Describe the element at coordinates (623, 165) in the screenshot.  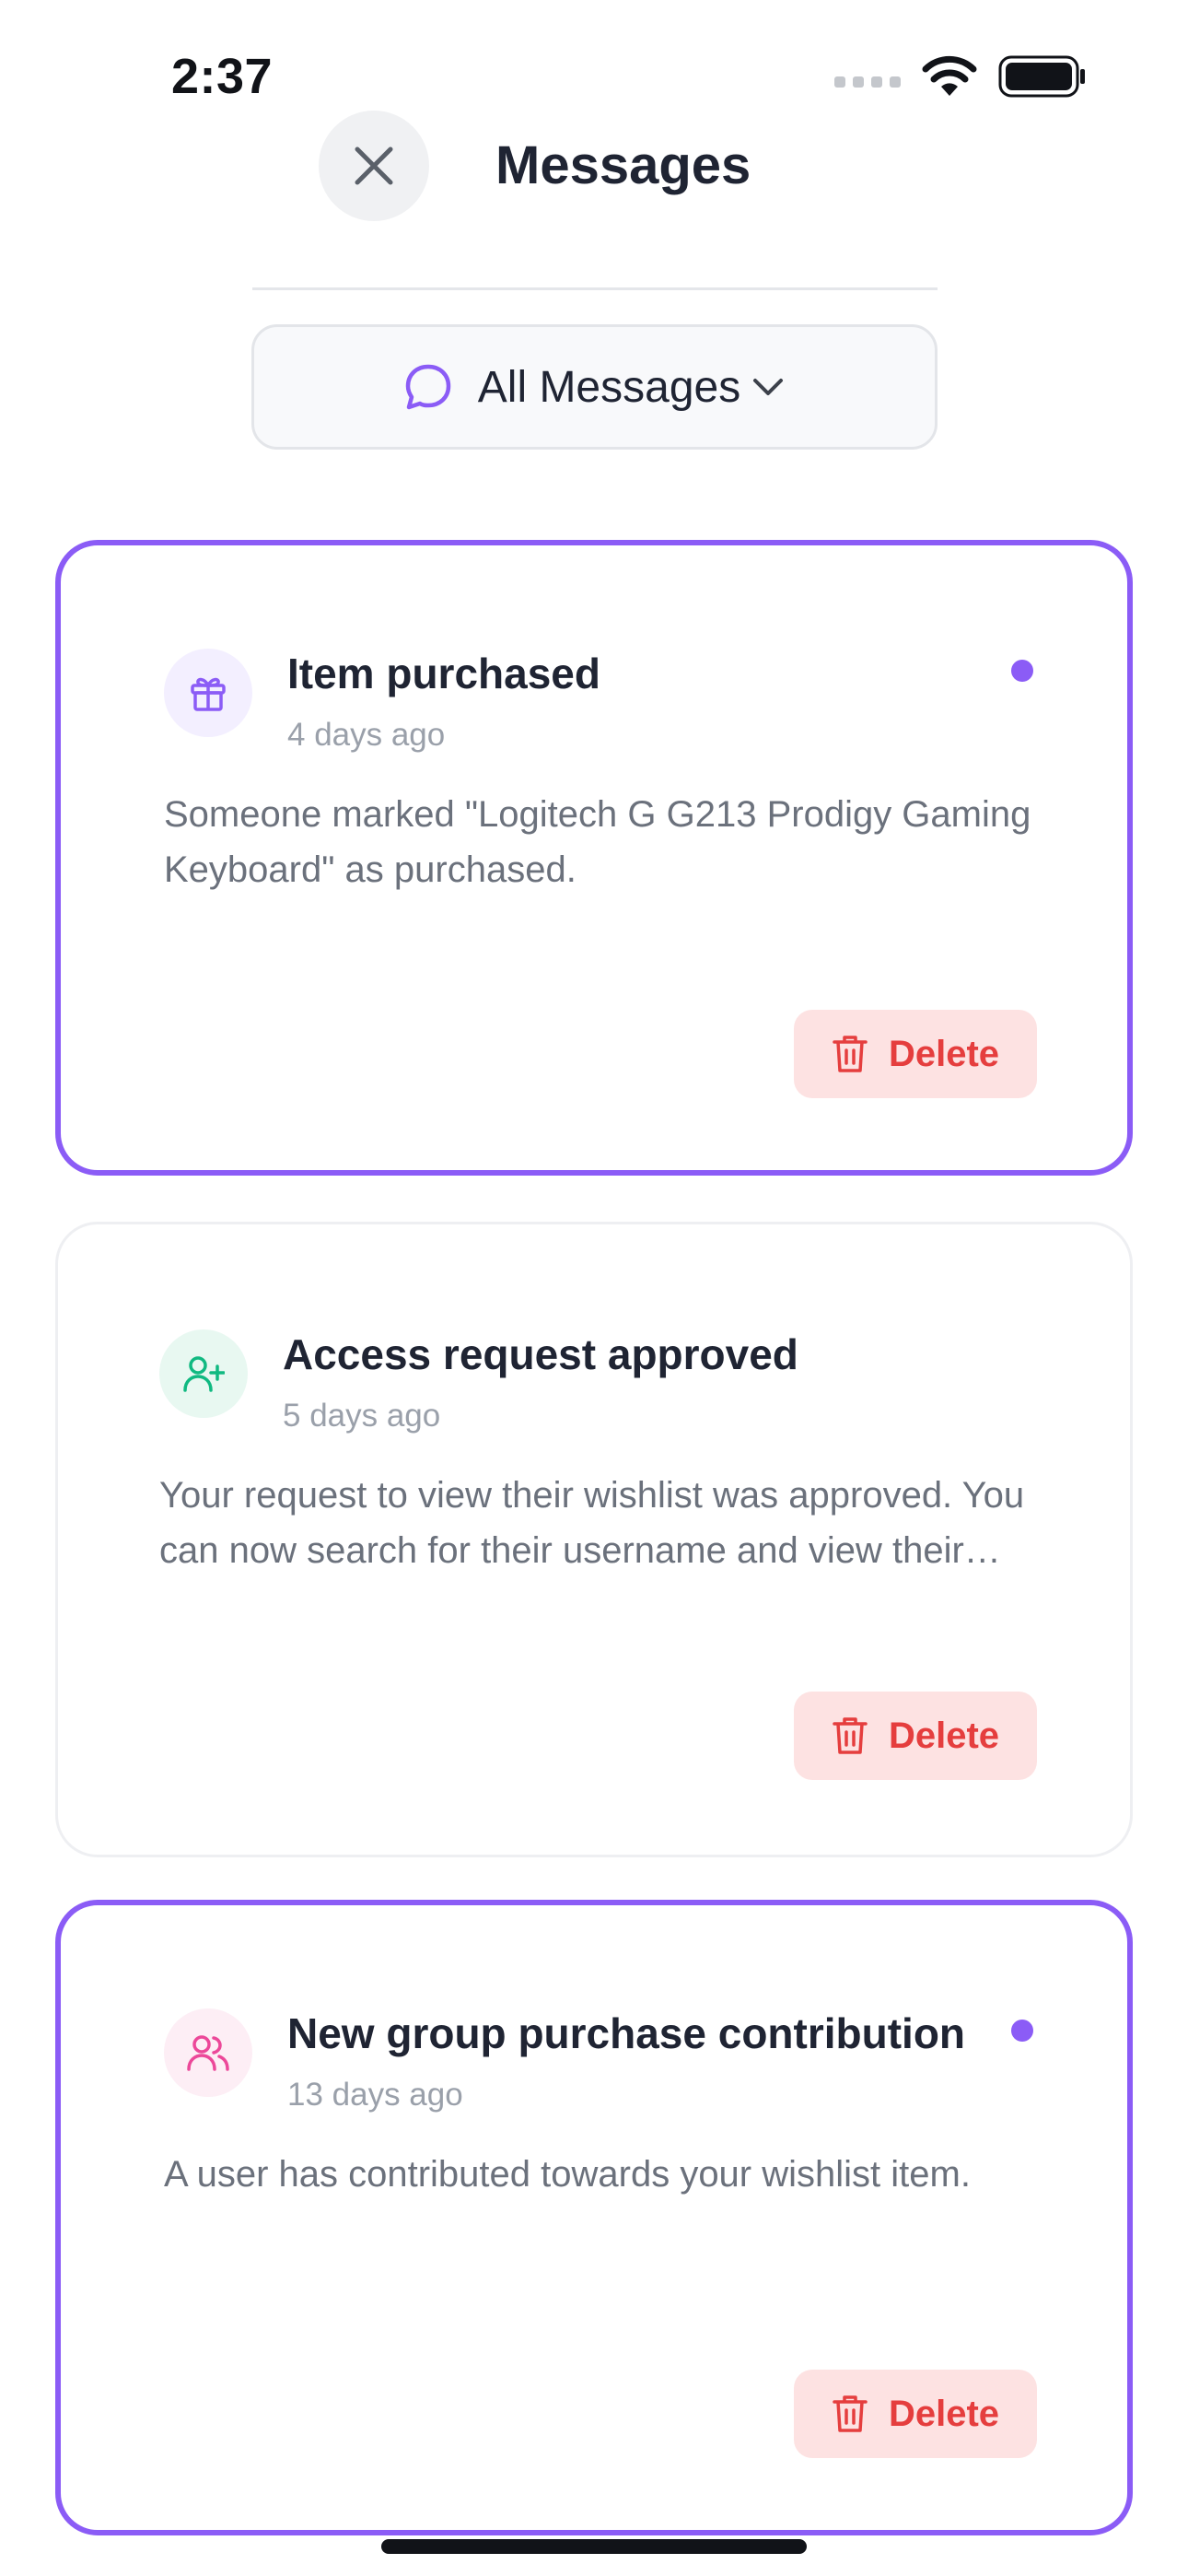
I see `page-title: Messages` at that location.